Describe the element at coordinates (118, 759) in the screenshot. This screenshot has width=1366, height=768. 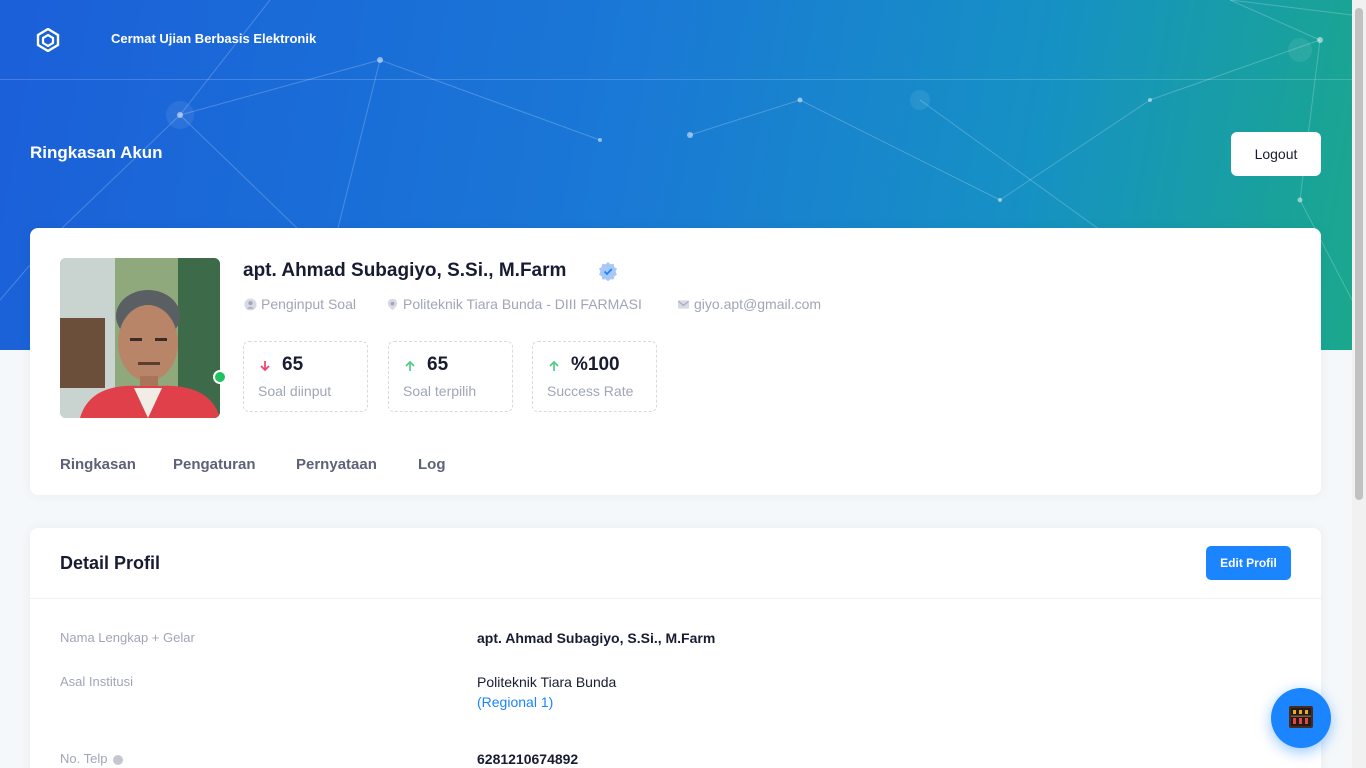
I see `info-icon` at that location.